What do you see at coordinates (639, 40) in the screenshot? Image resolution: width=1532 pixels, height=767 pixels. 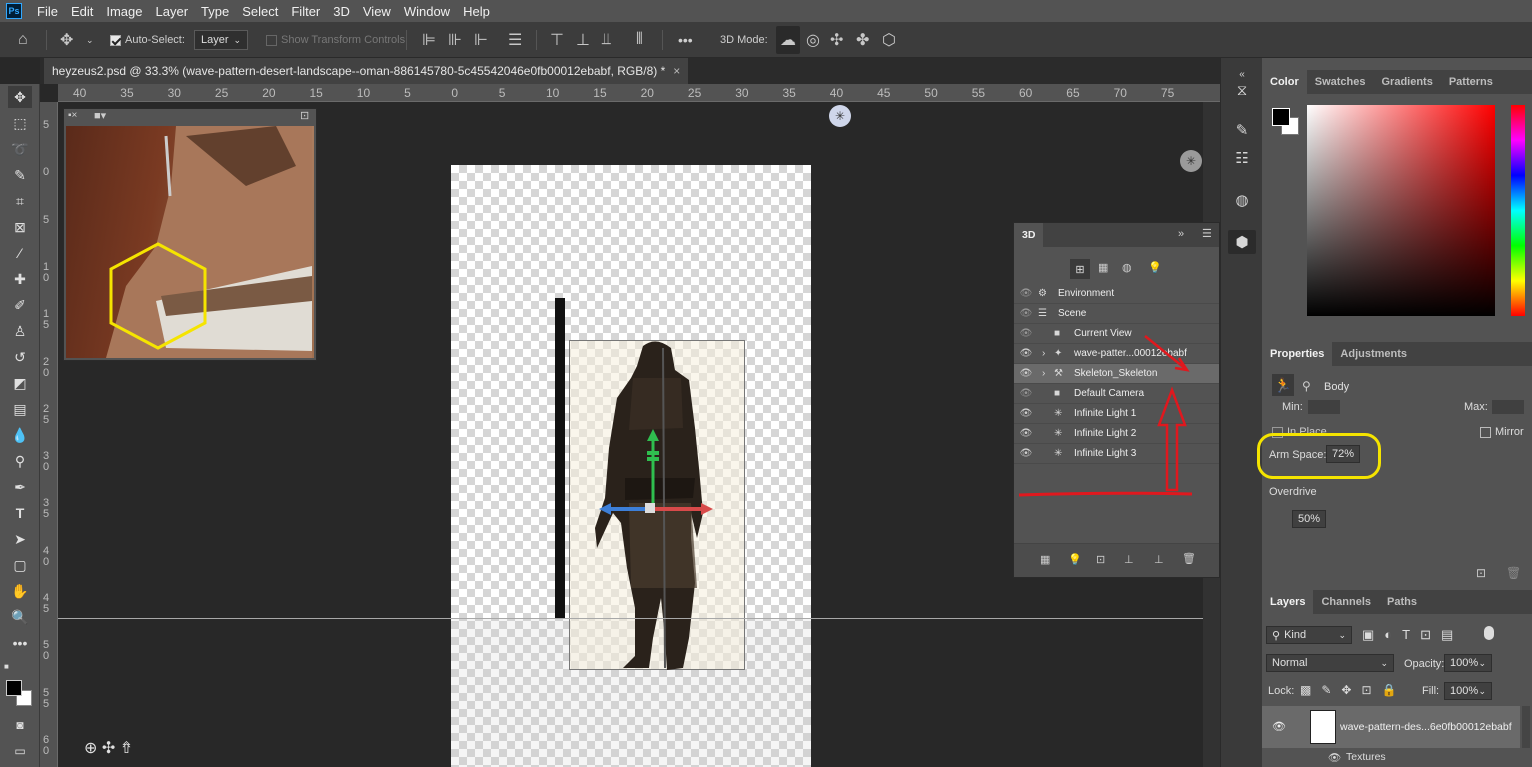 I see `distribute-vertical-icon: ⫴` at bounding box center [639, 40].